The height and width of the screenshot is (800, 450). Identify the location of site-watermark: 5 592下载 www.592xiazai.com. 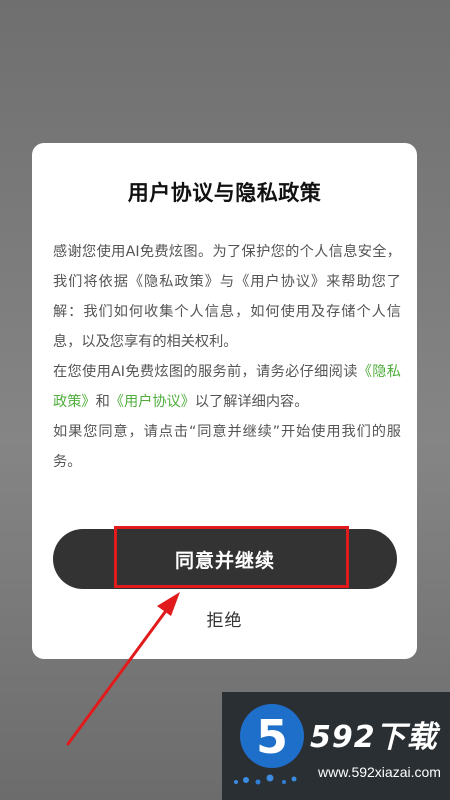
(336, 746).